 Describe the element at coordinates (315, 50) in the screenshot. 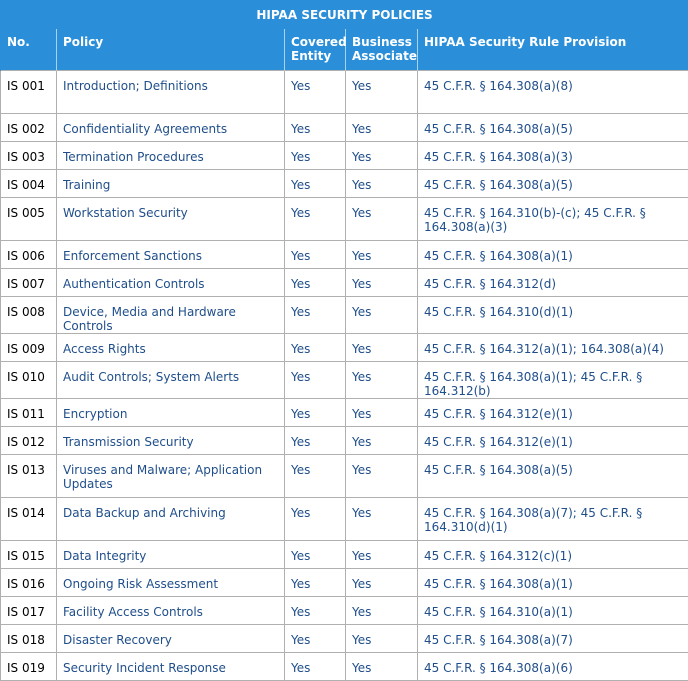

I see `column-header-covered-entity: Covered Entity` at that location.